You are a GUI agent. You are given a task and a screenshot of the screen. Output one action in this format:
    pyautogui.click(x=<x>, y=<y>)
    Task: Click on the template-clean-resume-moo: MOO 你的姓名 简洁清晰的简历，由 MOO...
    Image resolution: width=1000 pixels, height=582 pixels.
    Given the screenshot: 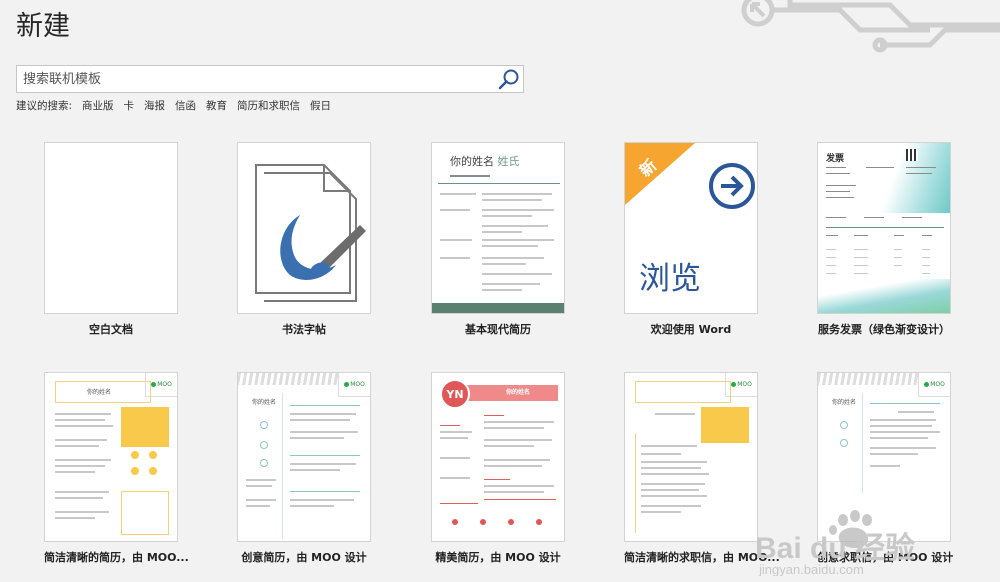 What is the action you would take?
    pyautogui.click(x=116, y=468)
    